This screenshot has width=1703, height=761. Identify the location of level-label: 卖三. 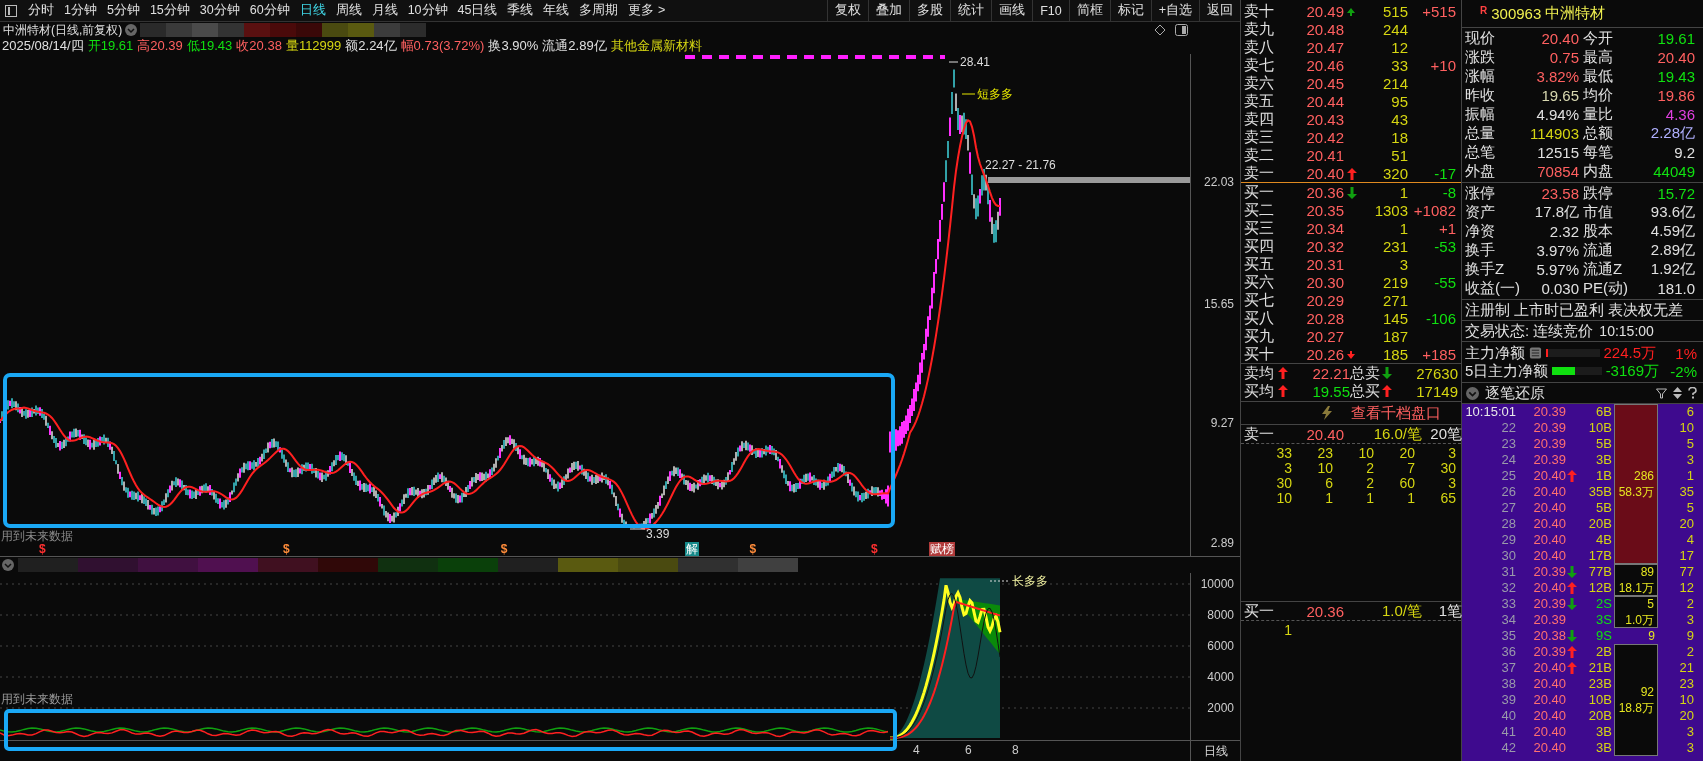
(1259, 137).